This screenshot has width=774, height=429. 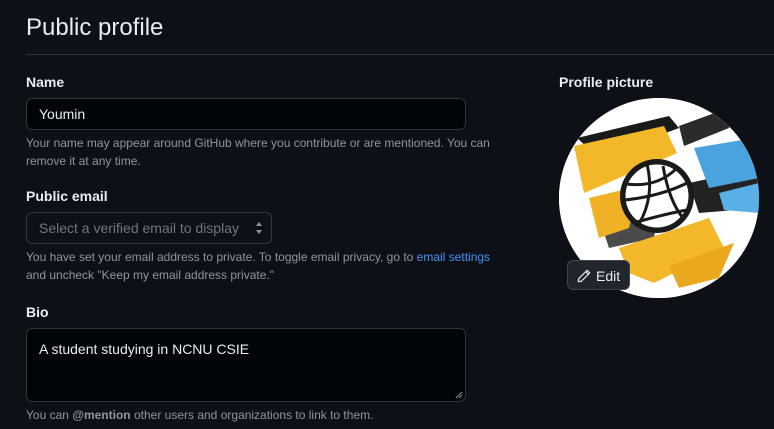 I want to click on bio-textarea: A student studying in NCNU CSIE, so click(x=246, y=365).